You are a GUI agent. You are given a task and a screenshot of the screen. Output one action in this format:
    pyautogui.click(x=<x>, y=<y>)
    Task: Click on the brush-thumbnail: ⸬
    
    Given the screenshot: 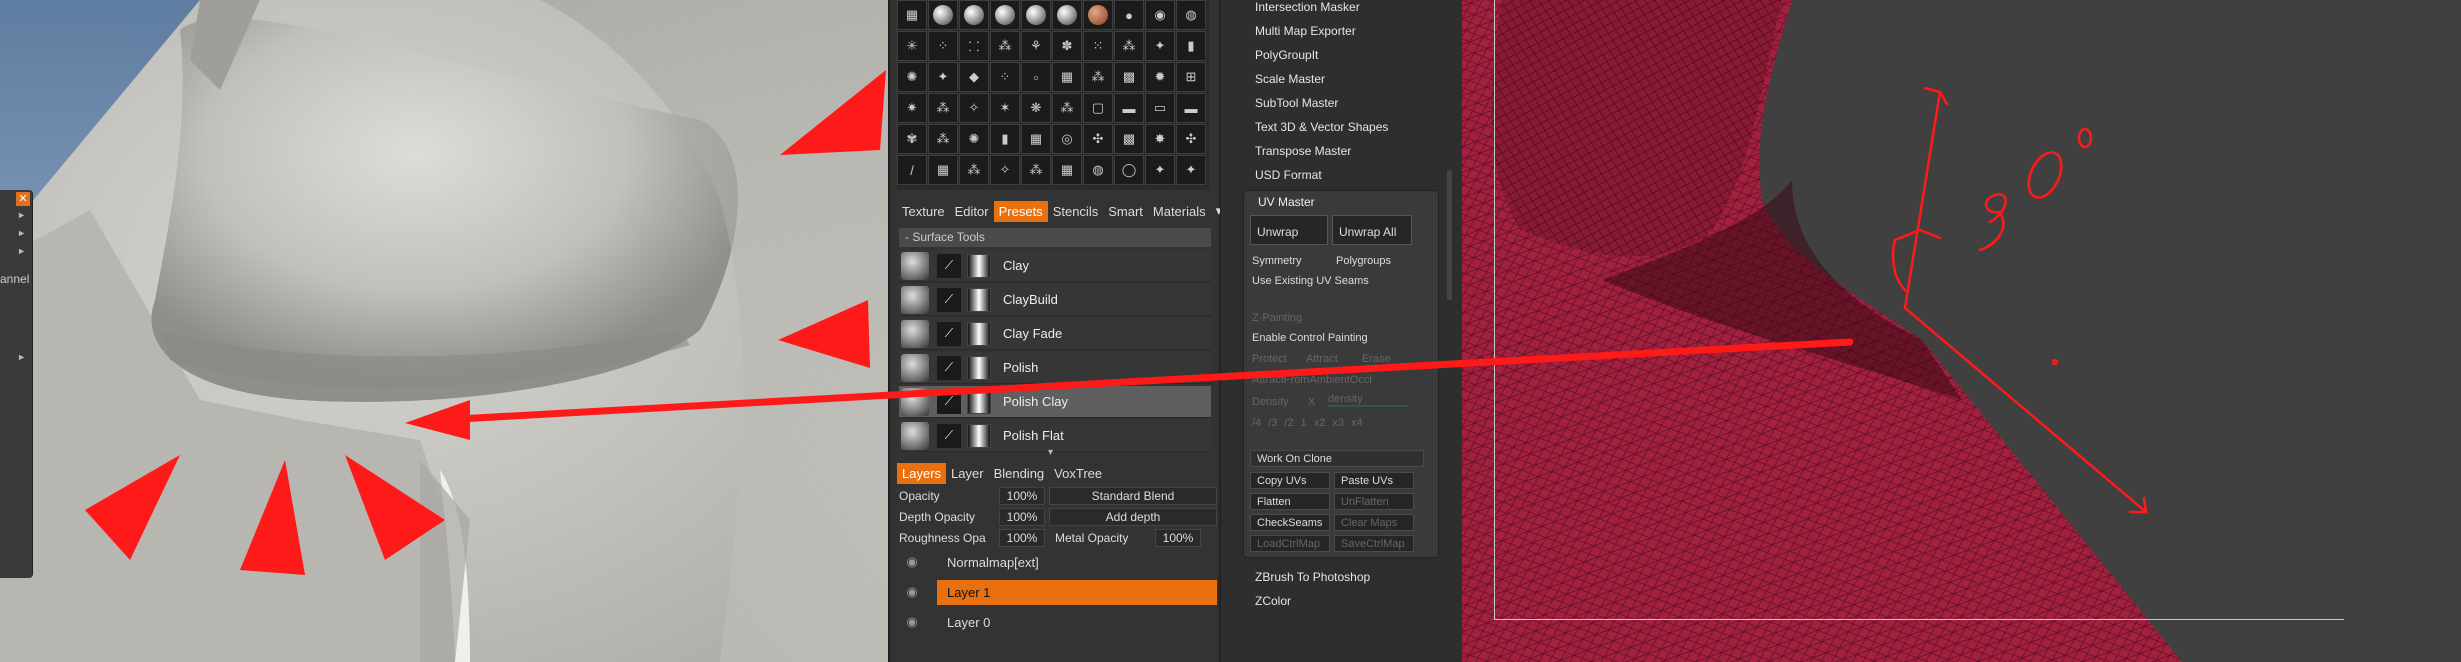 What is the action you would take?
    pyautogui.click(x=974, y=46)
    